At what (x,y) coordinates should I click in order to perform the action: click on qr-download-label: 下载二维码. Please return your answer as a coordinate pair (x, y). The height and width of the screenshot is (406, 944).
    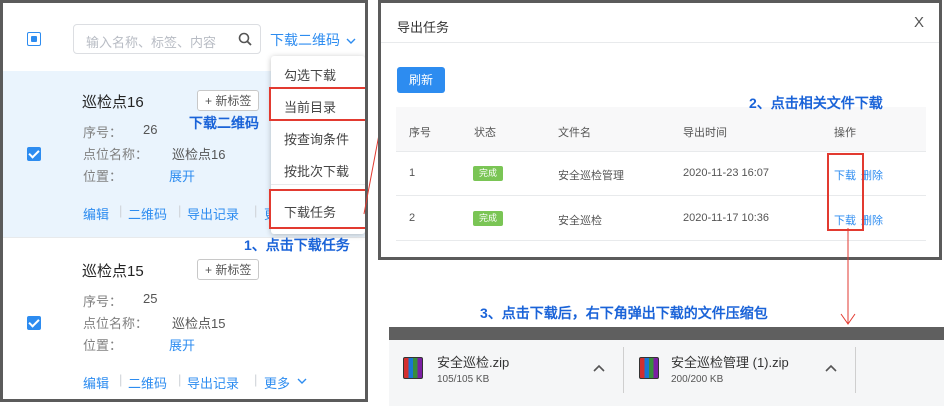
    Looking at the image, I should click on (305, 40).